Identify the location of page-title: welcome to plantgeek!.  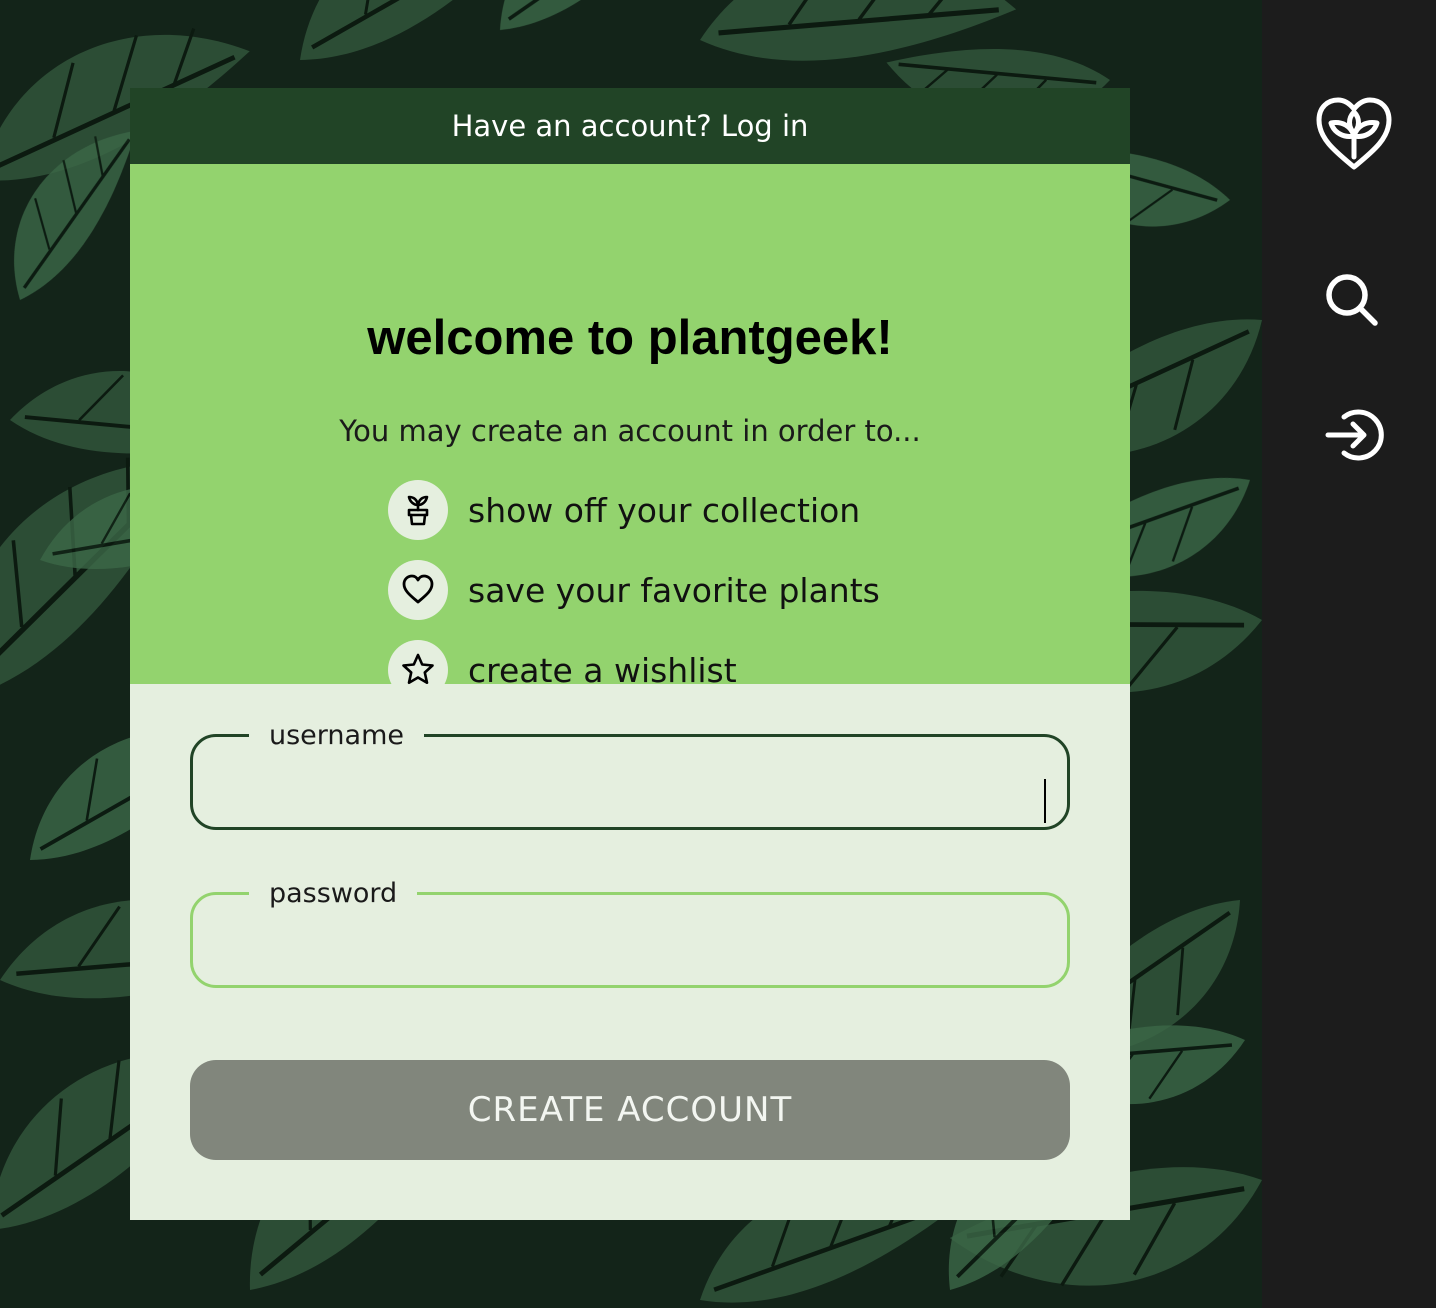
(630, 338).